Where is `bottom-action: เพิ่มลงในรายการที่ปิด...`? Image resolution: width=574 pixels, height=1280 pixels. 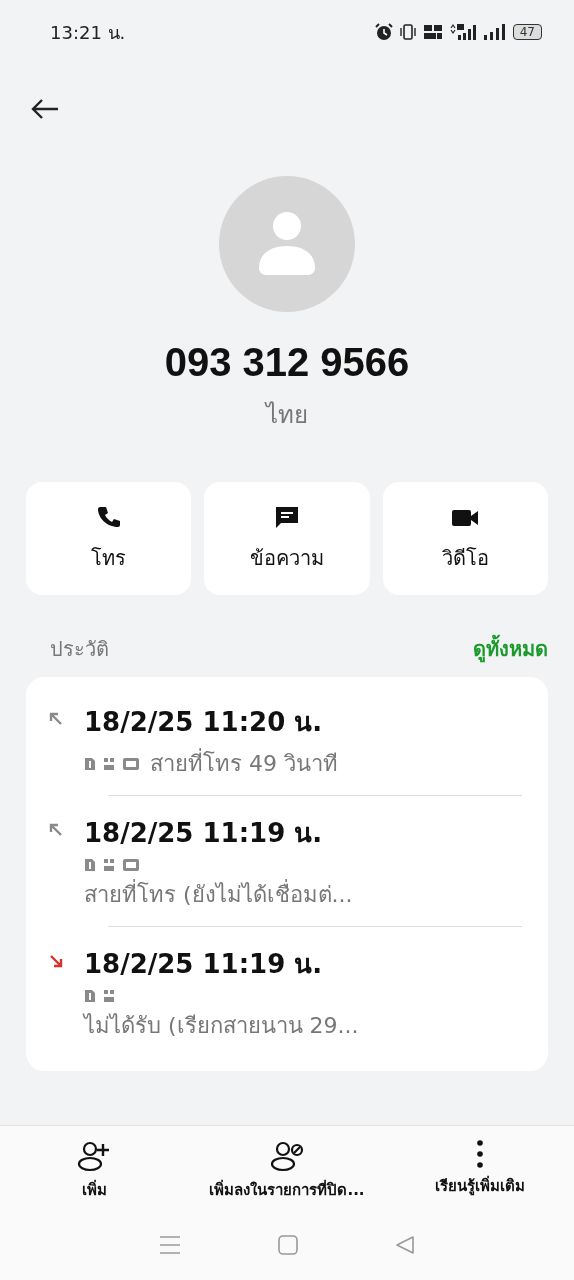
bottom-action: เพิ่มลงในรายการที่ปิด... is located at coordinates (287, 1171).